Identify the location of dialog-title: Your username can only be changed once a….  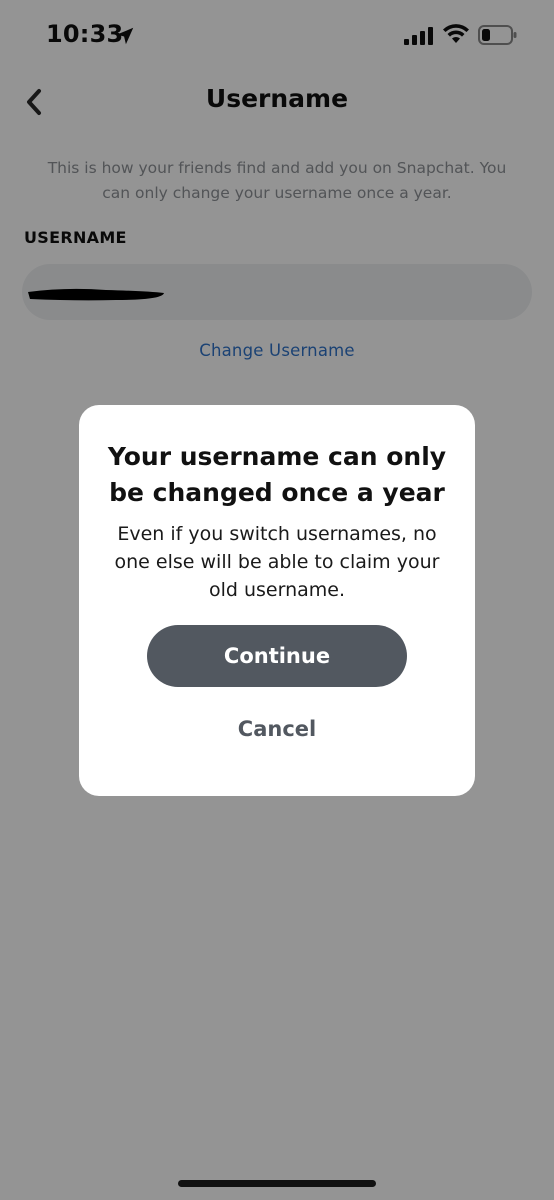
(277, 474).